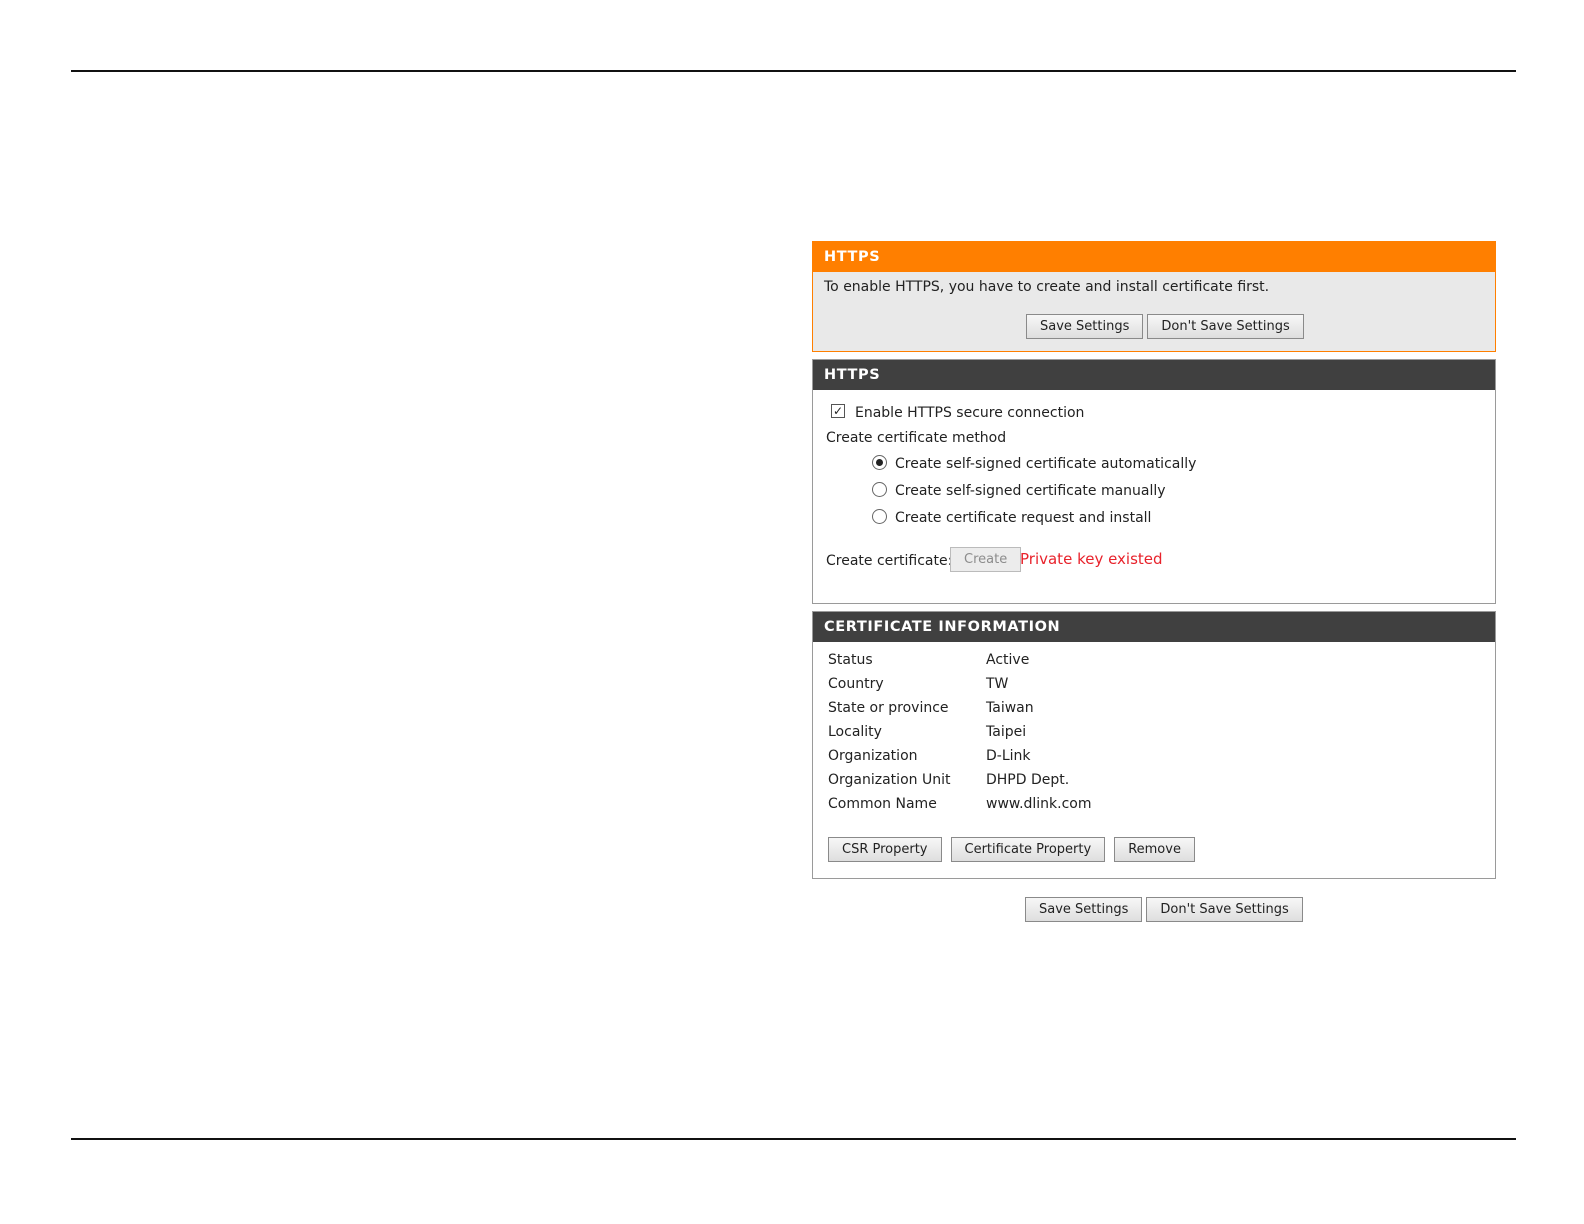  Describe the element at coordinates (1010, 708) in the screenshot. I see `cert-row-value: Taiwan` at that location.